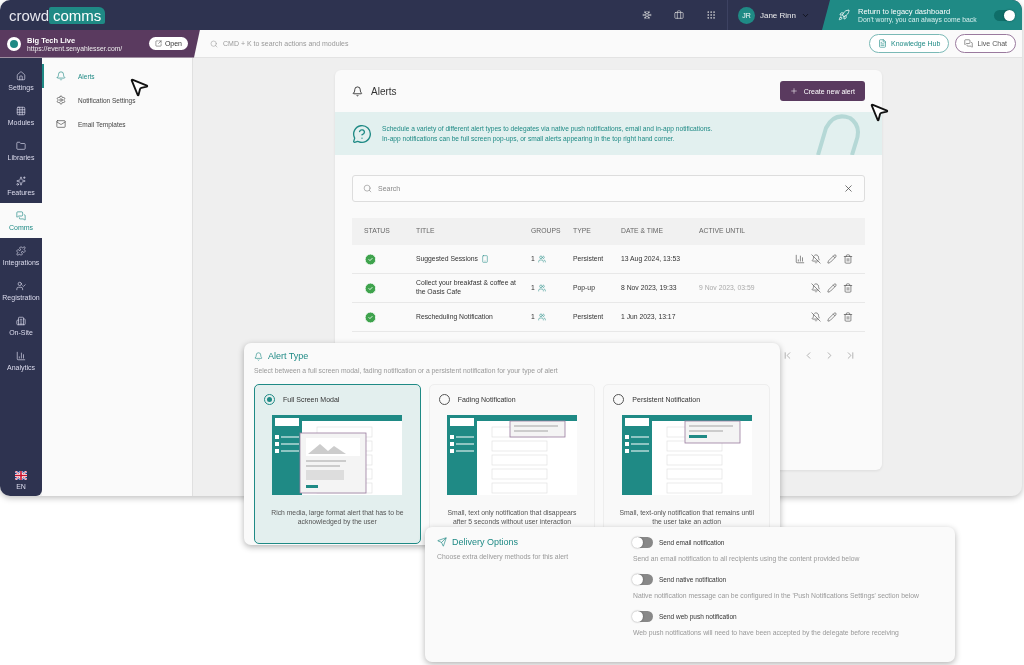  I want to click on section-title: Alert Type, so click(288, 356).